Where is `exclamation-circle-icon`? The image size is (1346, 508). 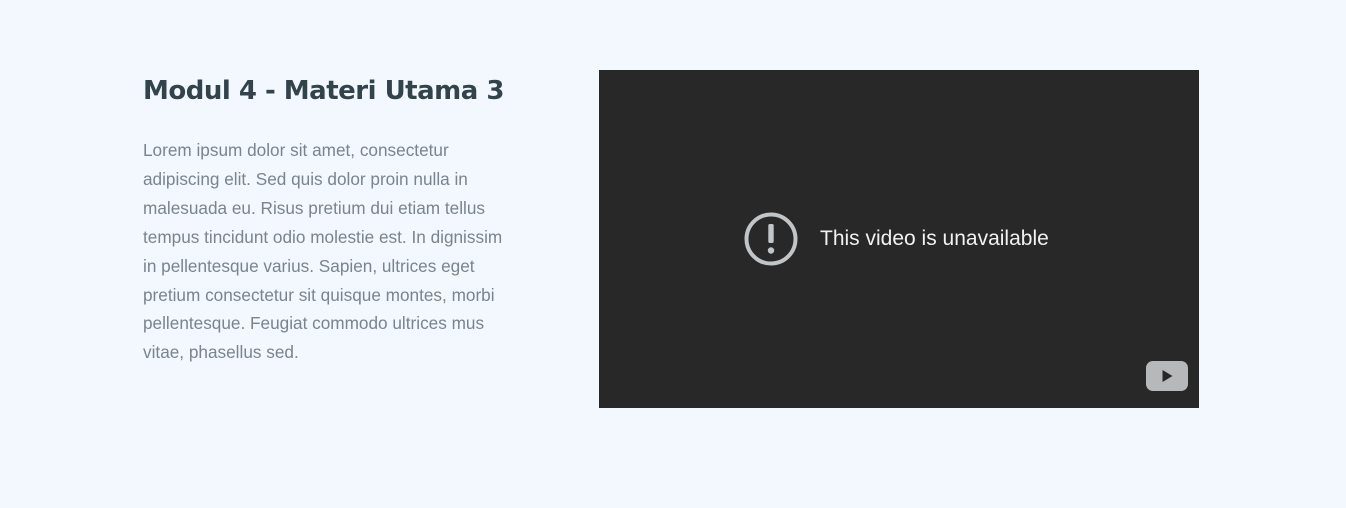 exclamation-circle-icon is located at coordinates (771, 239).